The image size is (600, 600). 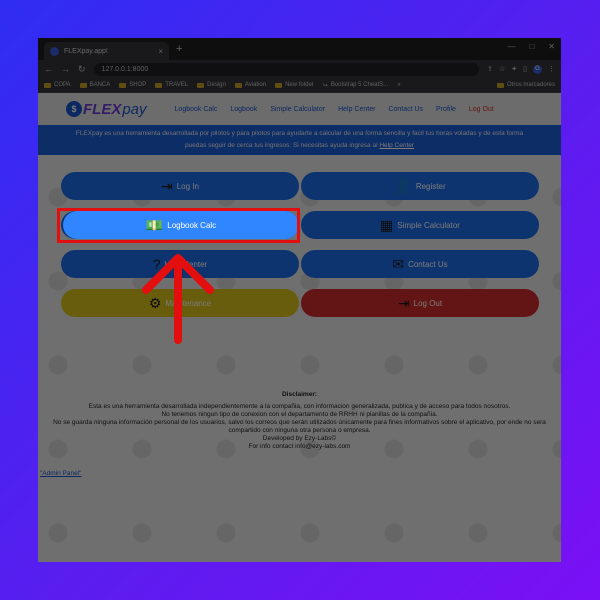 I want to click on pointer-arrow-icon, so click(x=178, y=299).